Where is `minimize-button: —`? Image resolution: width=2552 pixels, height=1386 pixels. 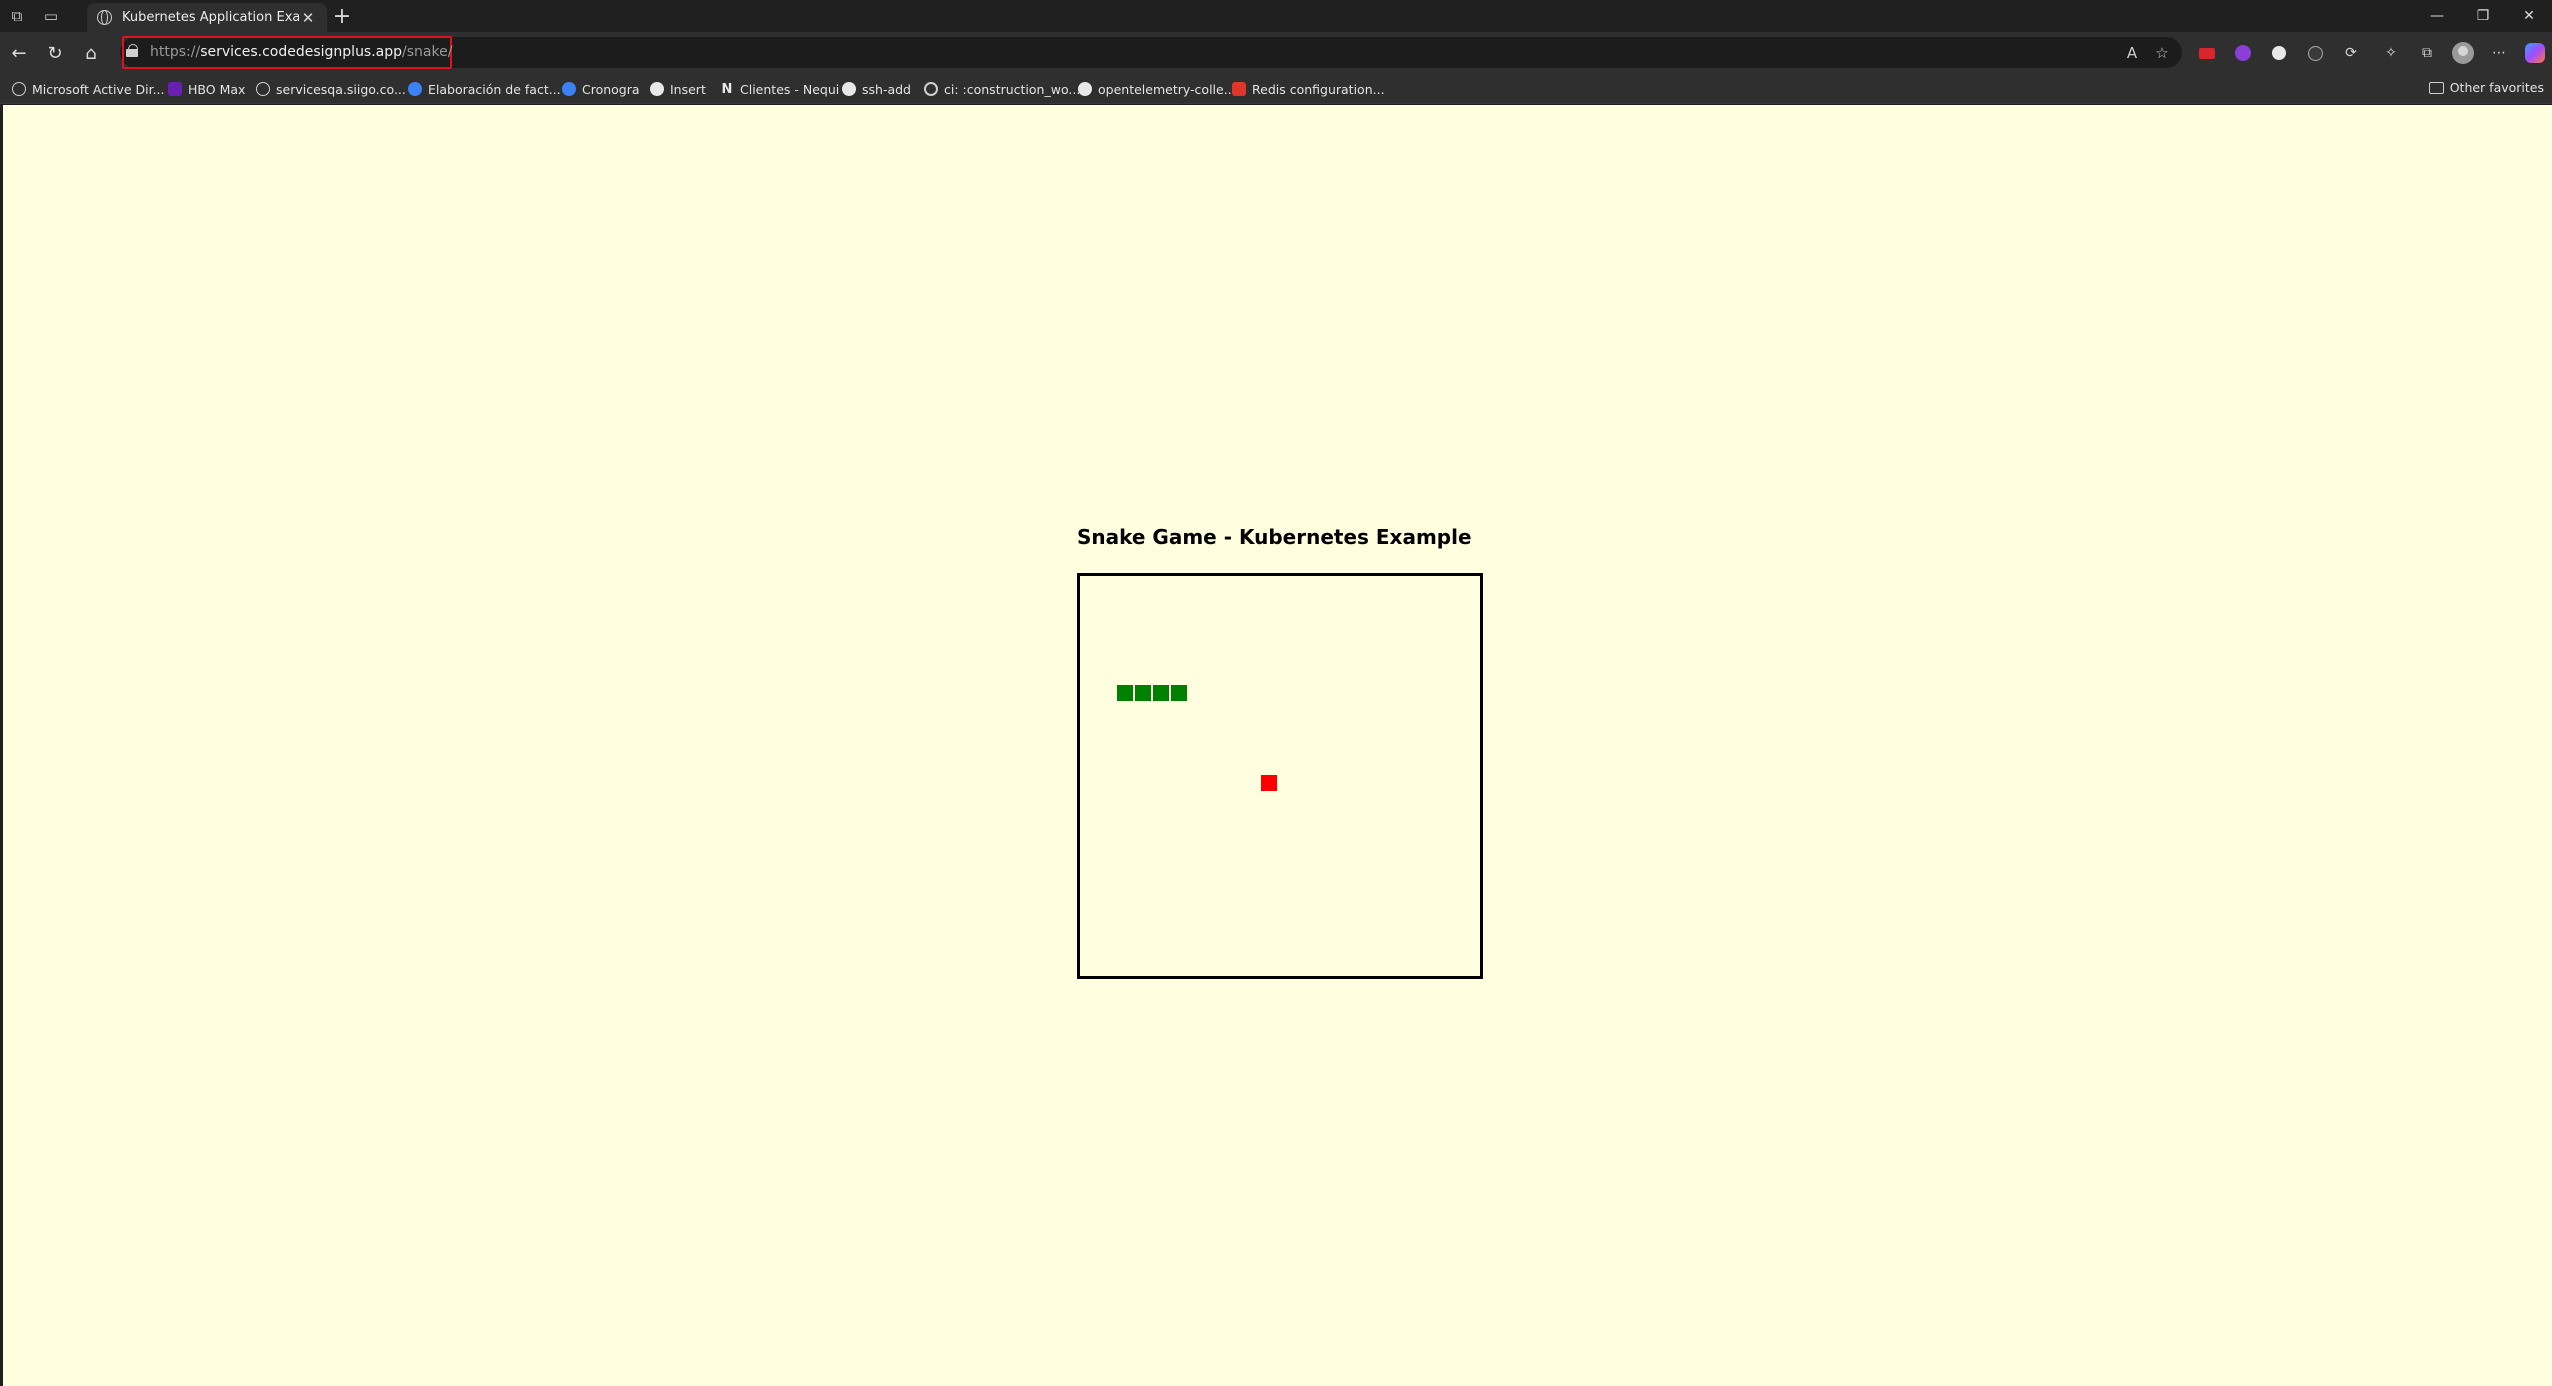
minimize-button: — is located at coordinates (2437, 16).